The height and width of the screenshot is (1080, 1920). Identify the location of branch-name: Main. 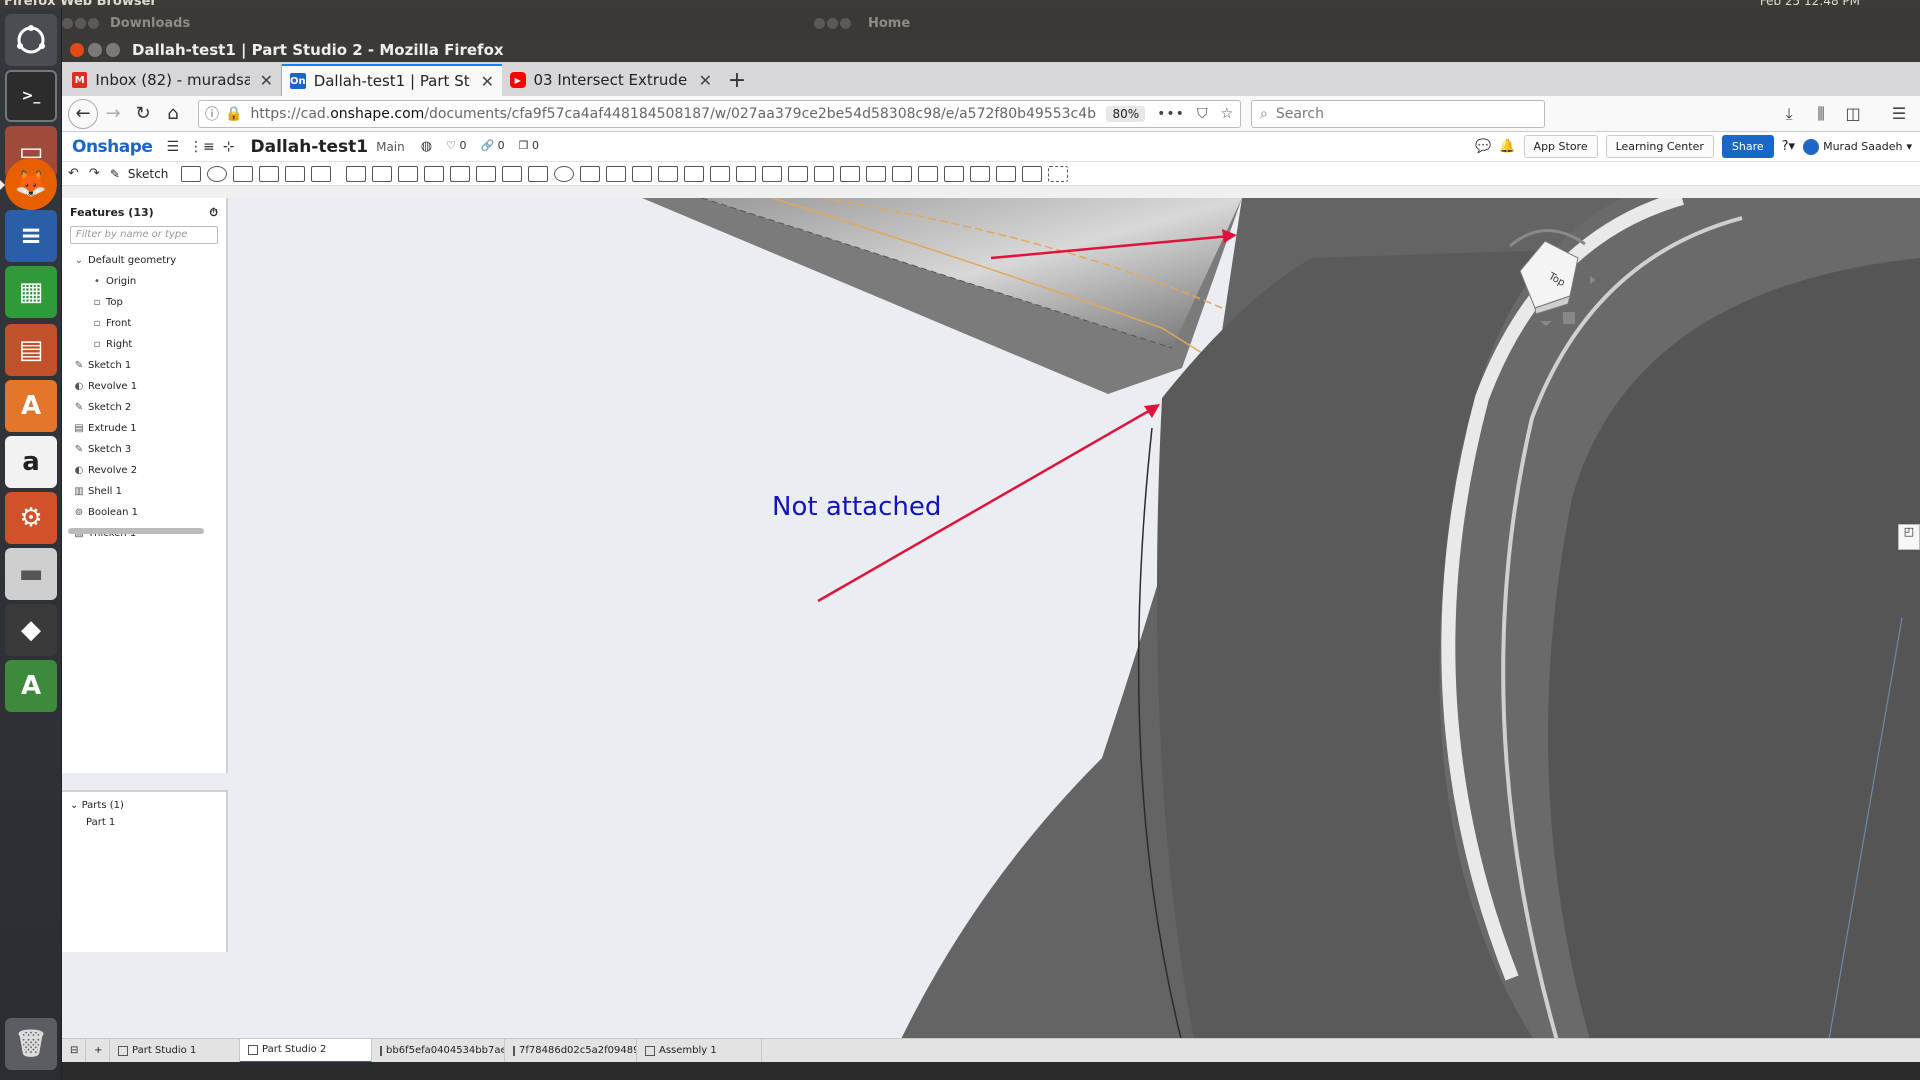
(390, 147).